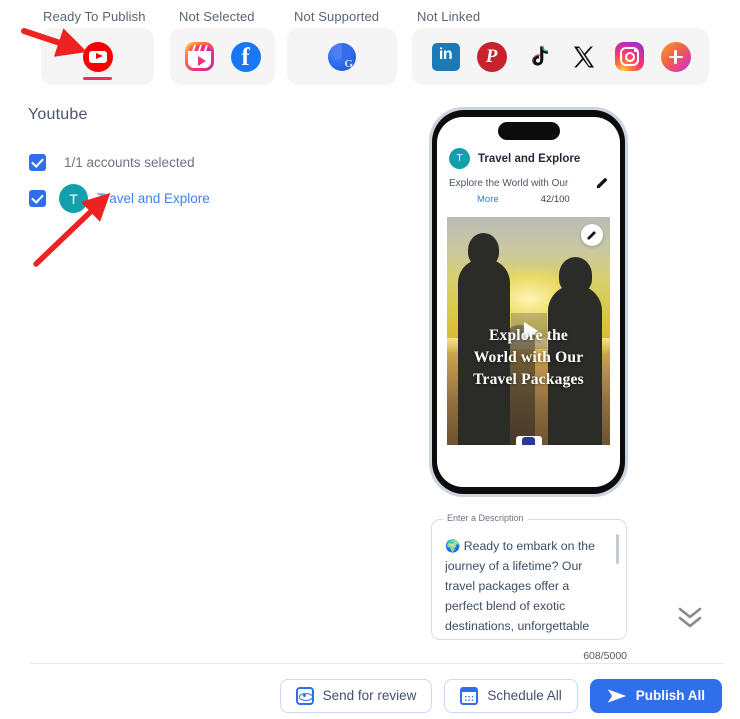 Image resolution: width=740 pixels, height=719 pixels. I want to click on footer-actions: Send for review Schedule All Publish All, so click(370, 695).